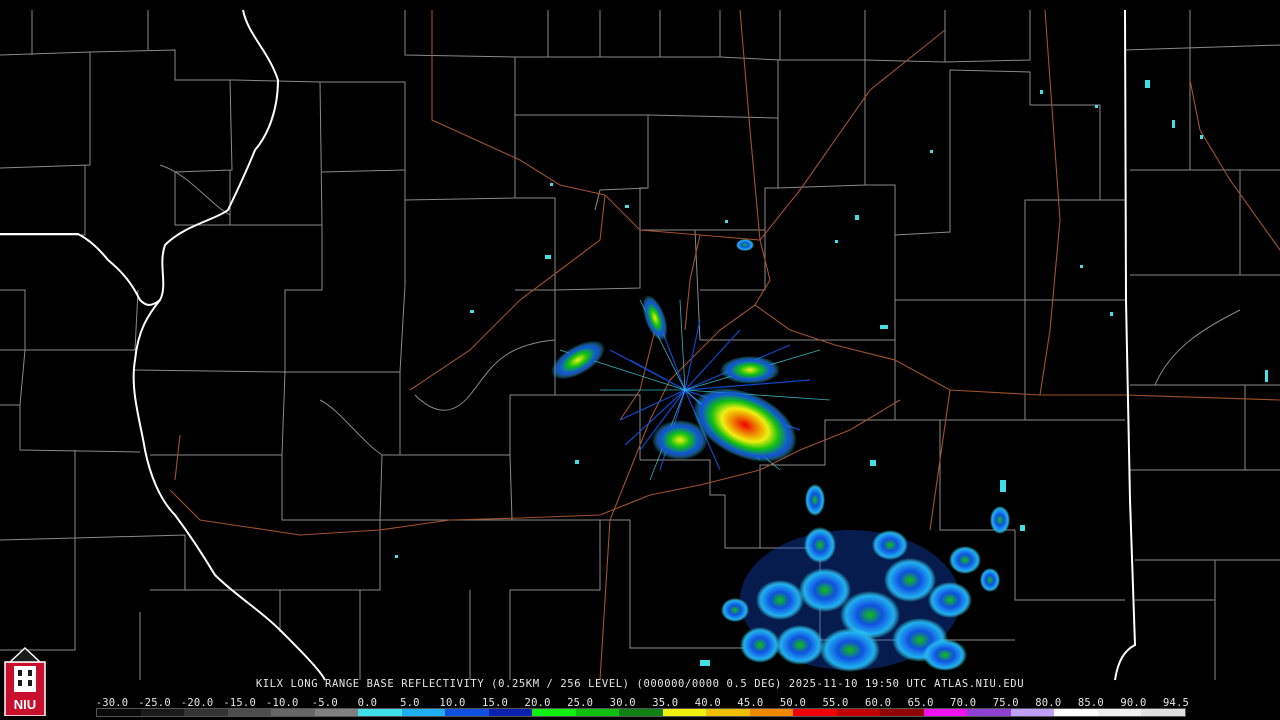  I want to click on reflectivity-color-bar, so click(641, 712).